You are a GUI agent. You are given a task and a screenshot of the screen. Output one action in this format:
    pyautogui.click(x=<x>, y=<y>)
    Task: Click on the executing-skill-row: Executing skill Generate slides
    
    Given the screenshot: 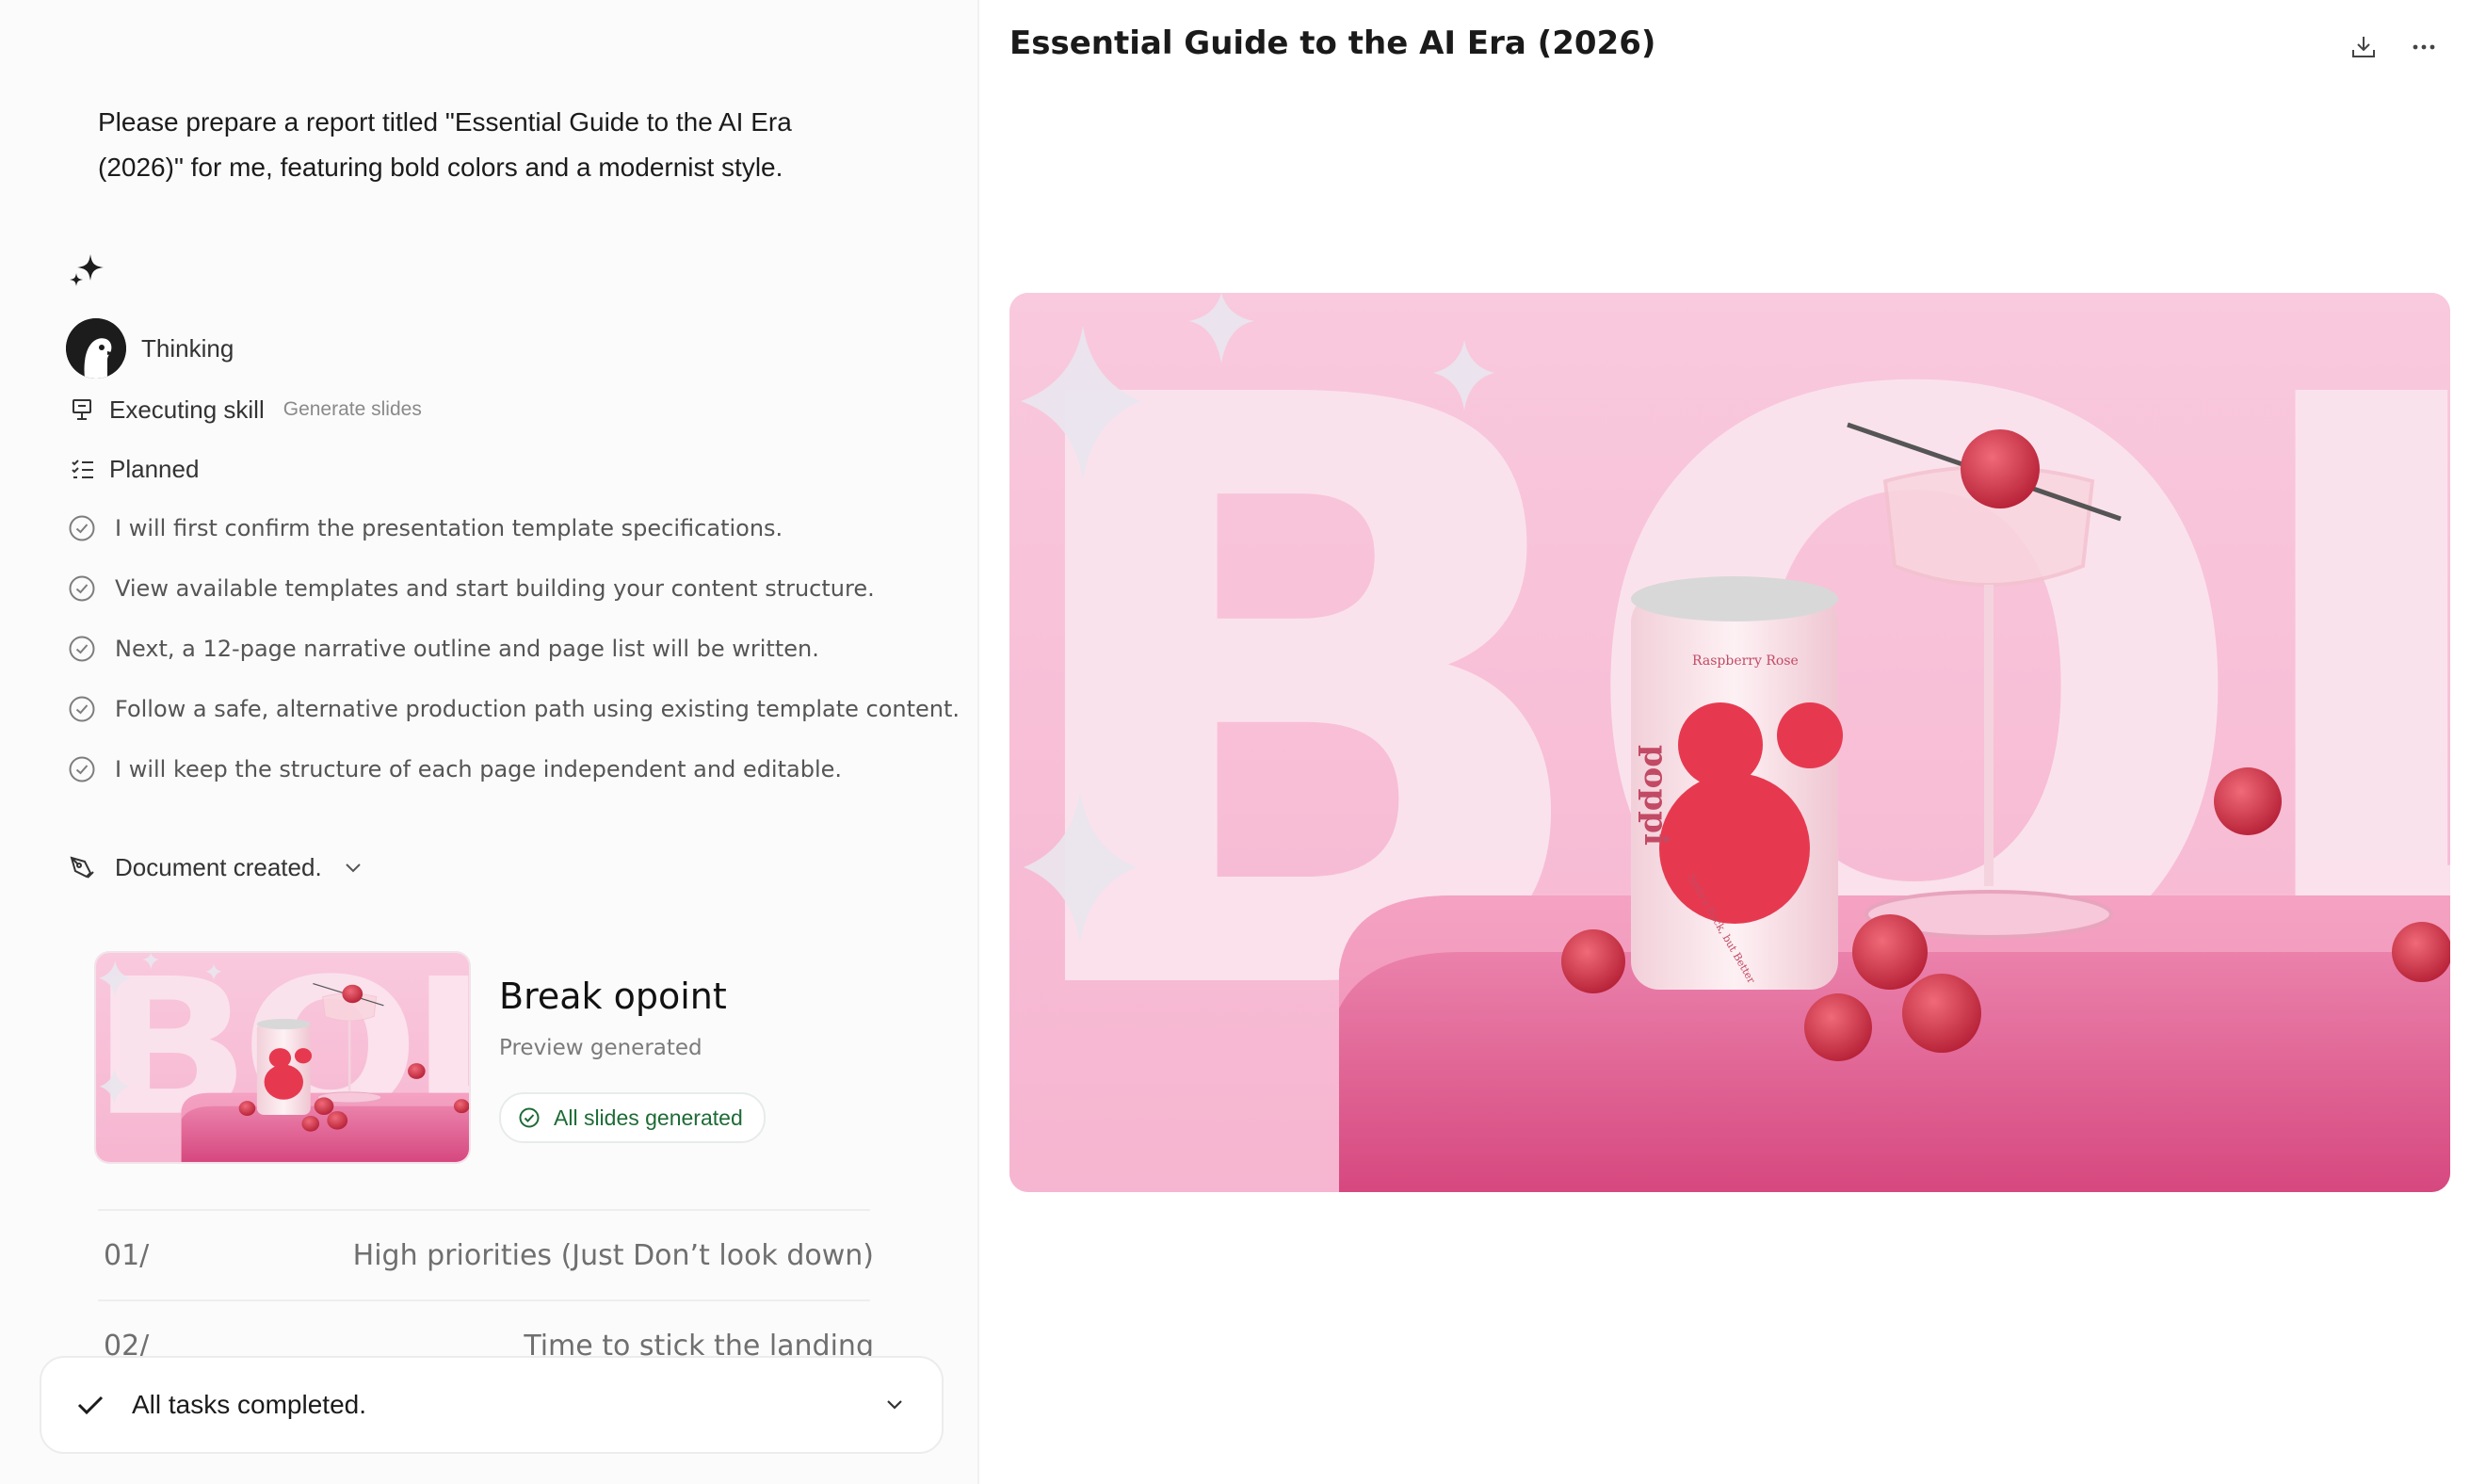 What is the action you would take?
    pyautogui.click(x=245, y=410)
    